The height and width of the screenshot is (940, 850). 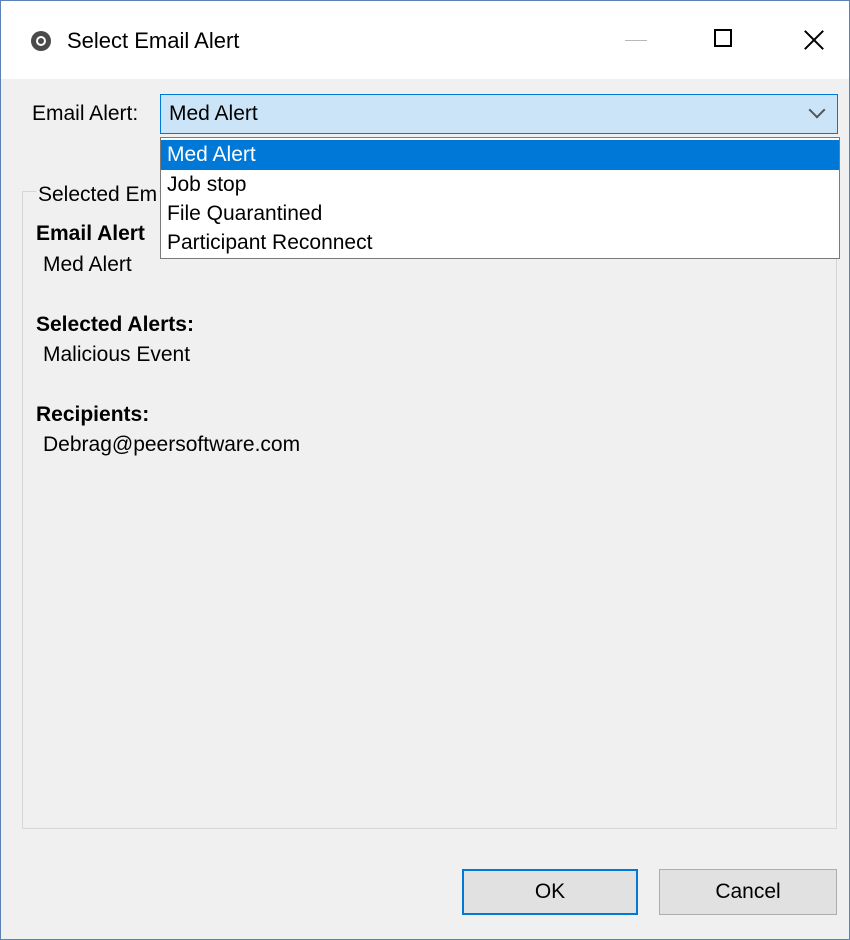 I want to click on chevron-down-icon, so click(x=817, y=110).